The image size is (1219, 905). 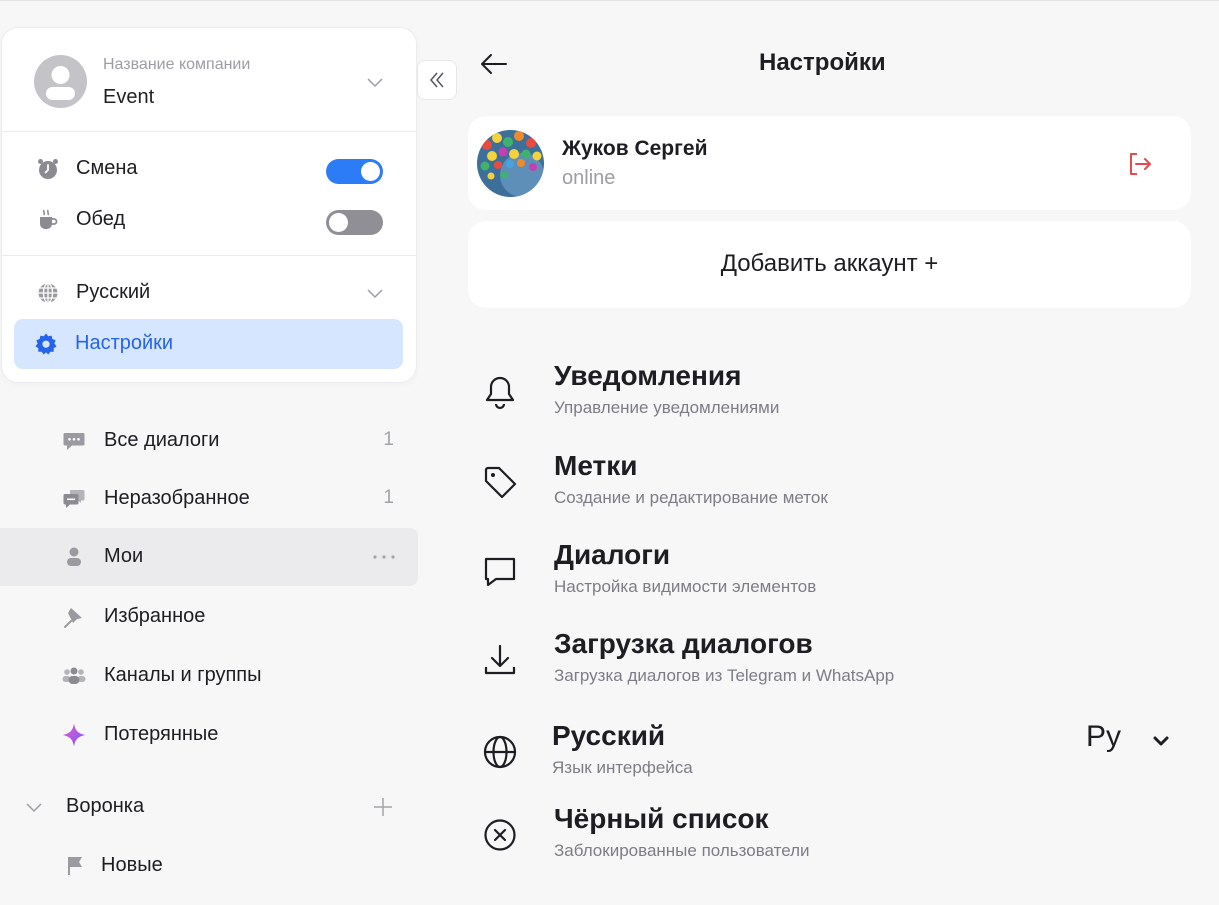 What do you see at coordinates (74, 441) in the screenshot?
I see `chat-bubble-icon` at bounding box center [74, 441].